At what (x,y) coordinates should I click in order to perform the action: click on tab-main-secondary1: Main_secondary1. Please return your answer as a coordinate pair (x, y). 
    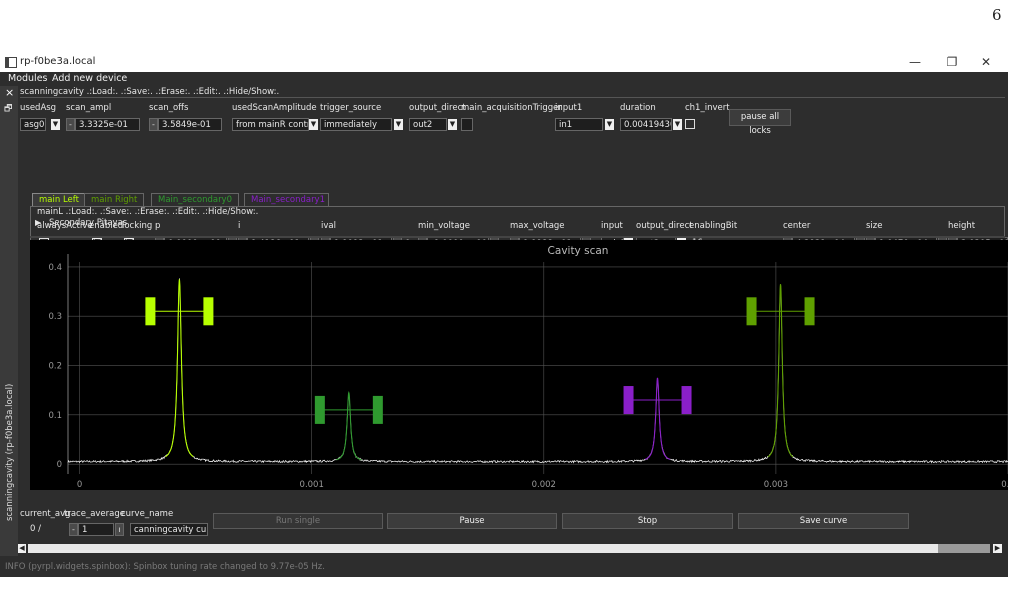
    Looking at the image, I should click on (286, 199).